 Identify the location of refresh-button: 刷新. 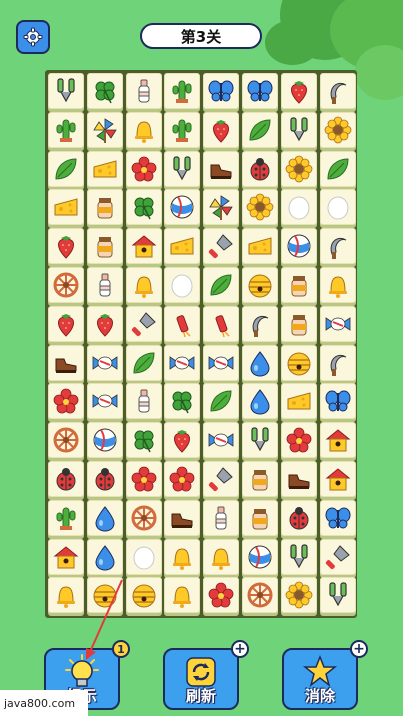
(201, 679).